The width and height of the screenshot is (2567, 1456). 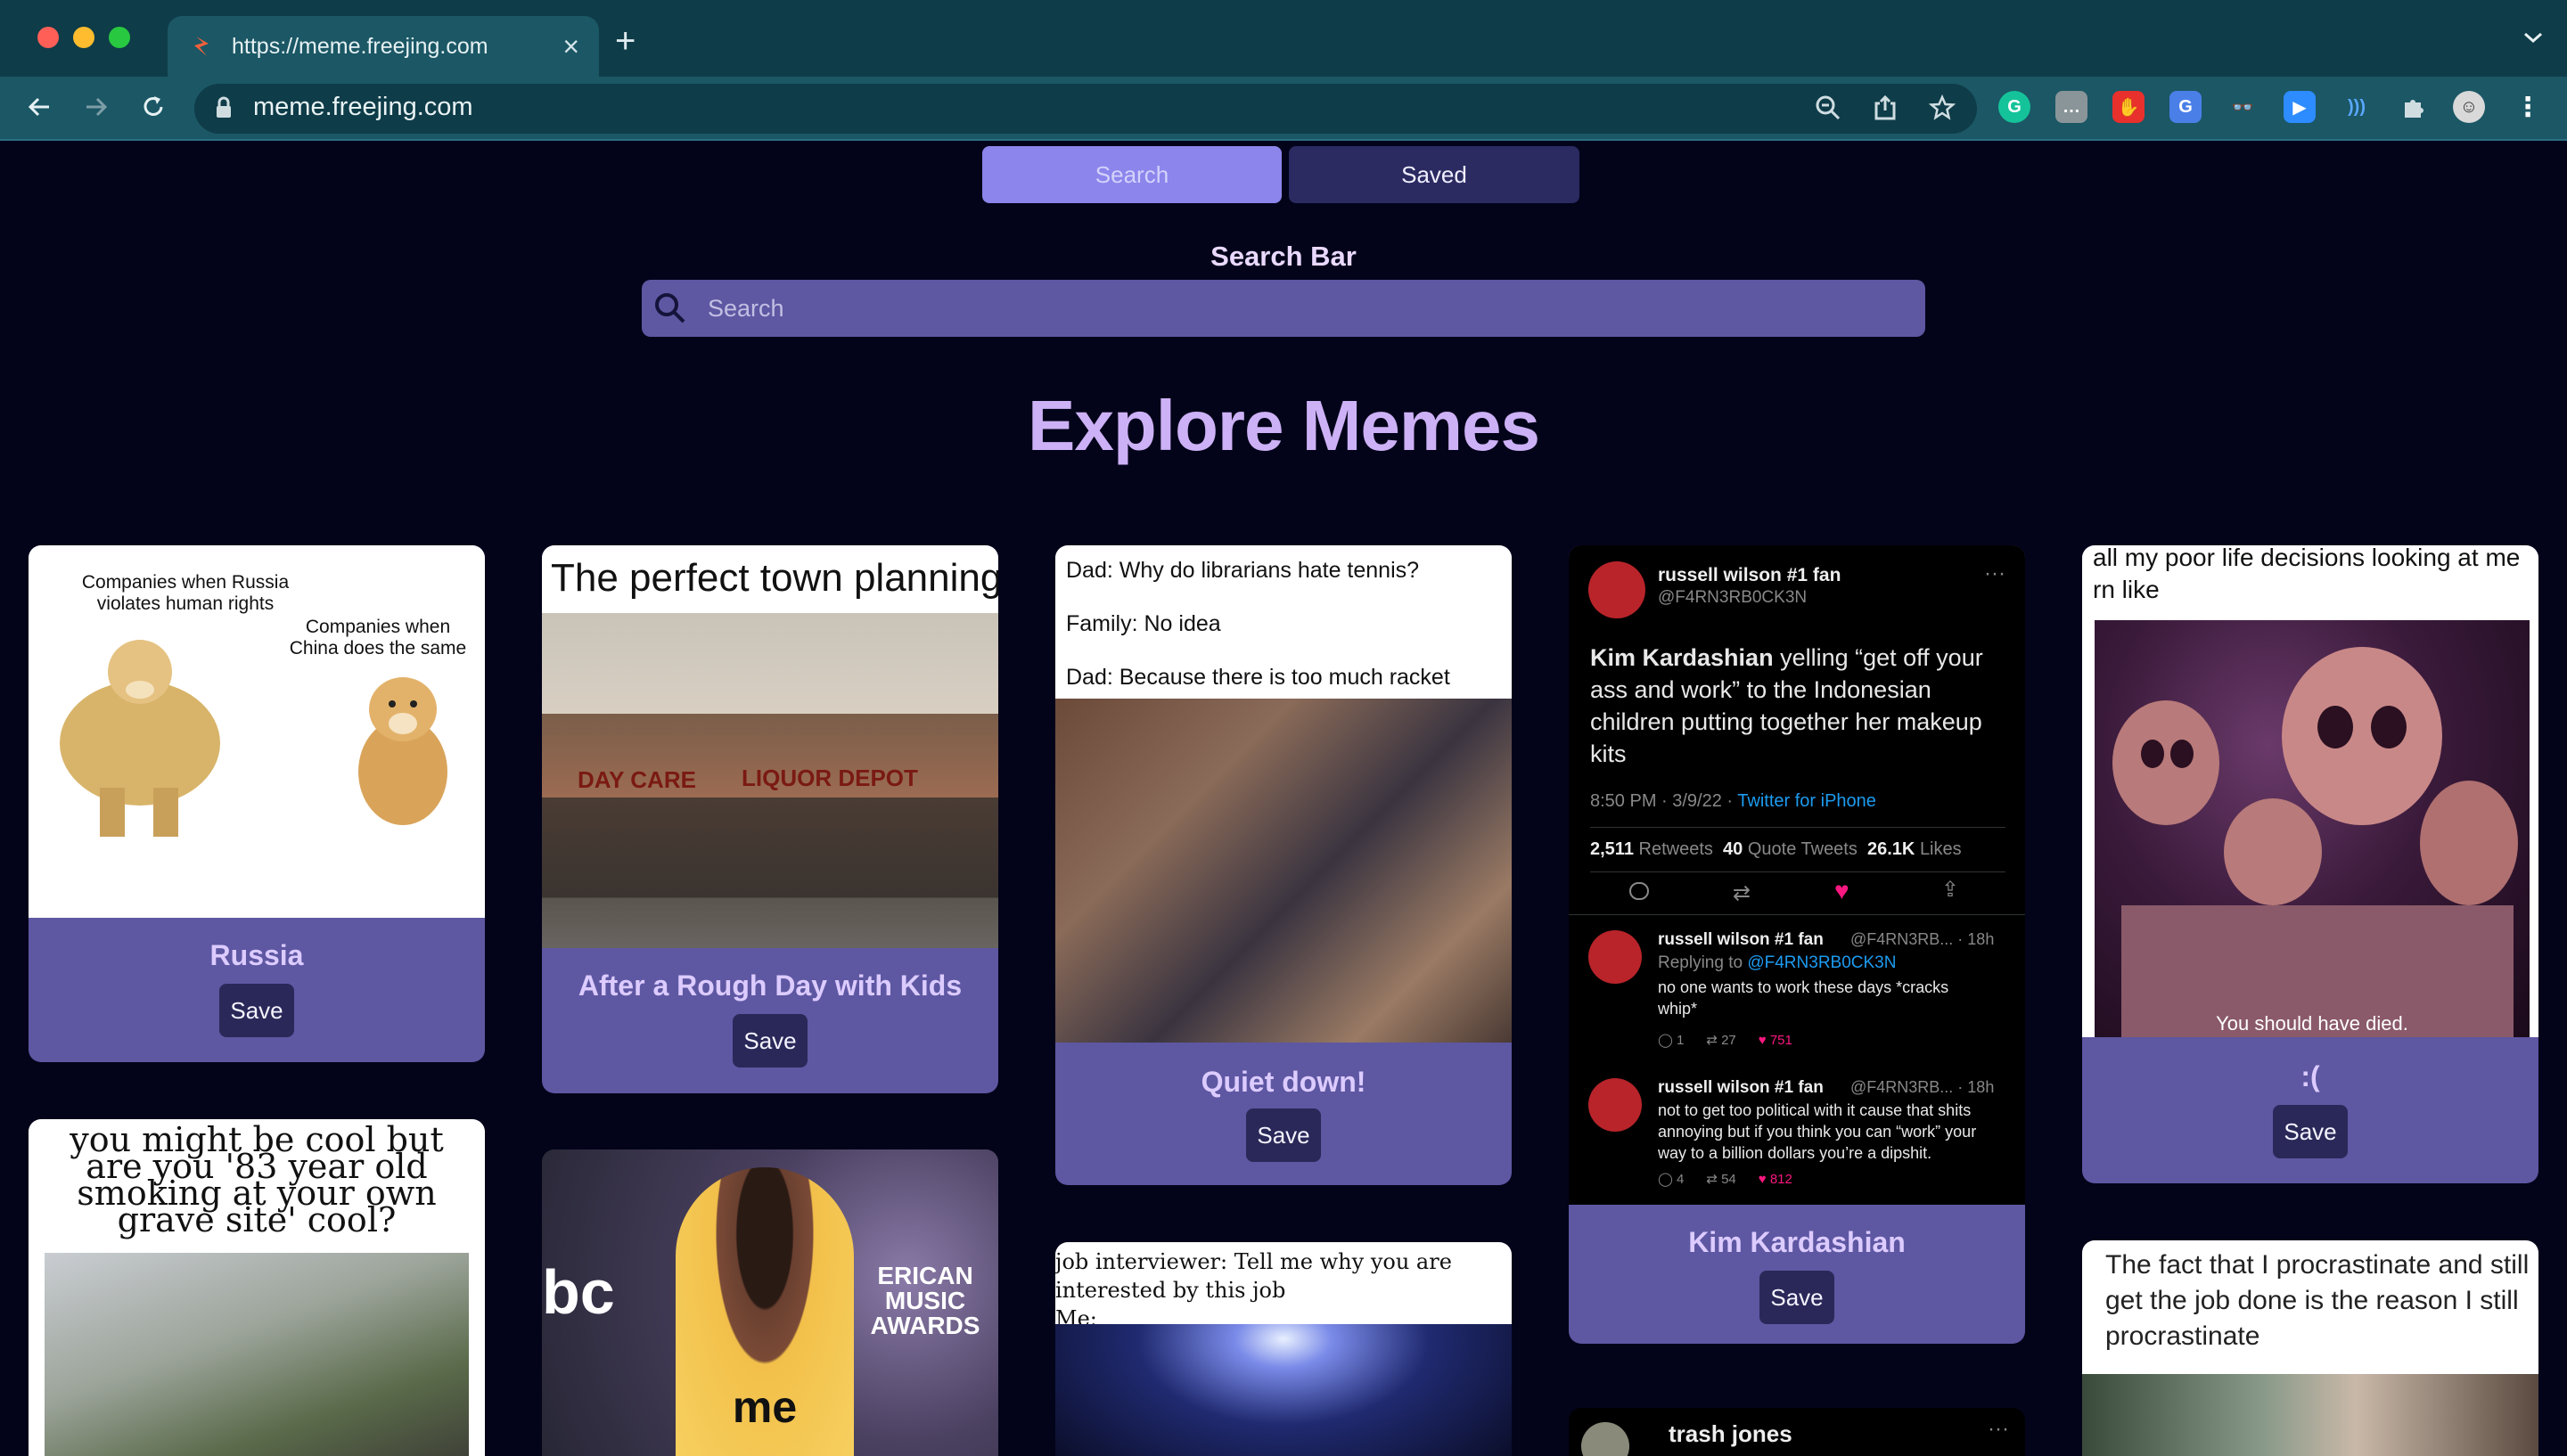 I want to click on retweet-count: 27, so click(x=1728, y=1040).